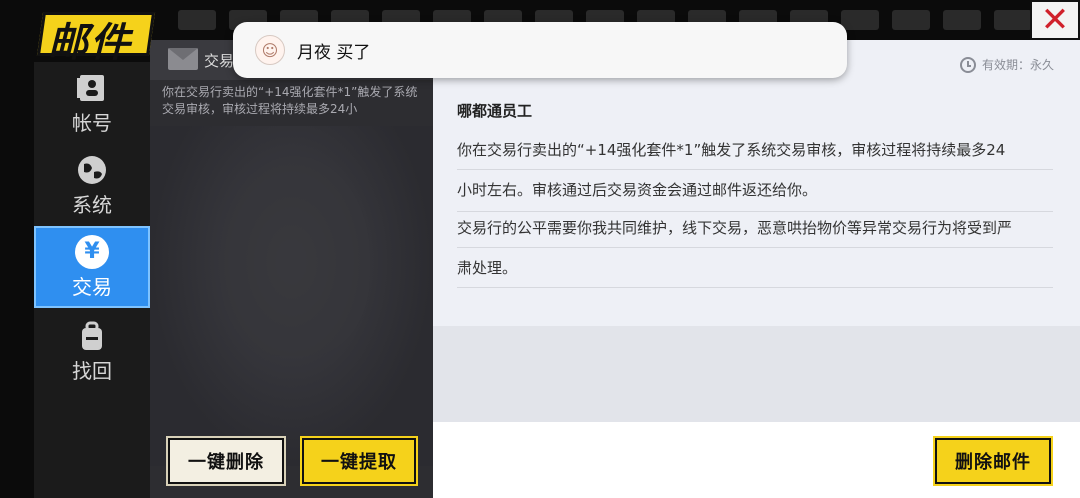 The image size is (1080, 498). Describe the element at coordinates (270, 50) in the screenshot. I see `avatar: ☺` at that location.